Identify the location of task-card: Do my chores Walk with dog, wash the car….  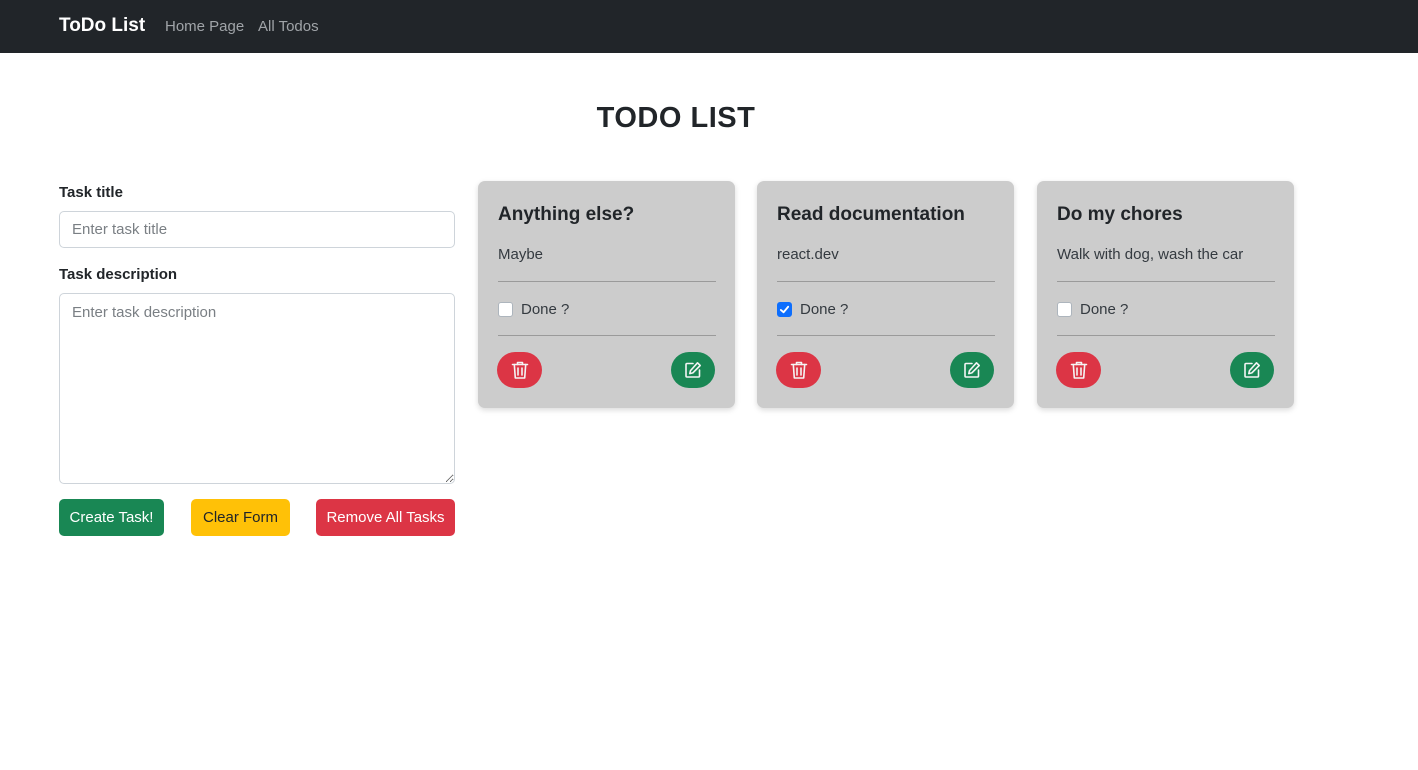
(1165, 294).